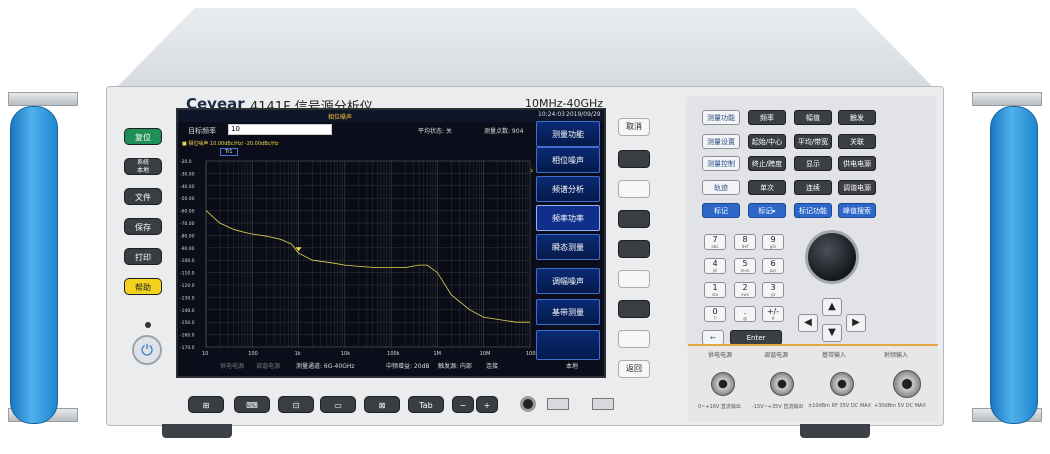 The image size is (1050, 454). Describe the element at coordinates (715, 290) in the screenshot. I see `digit-key-6: 1 stu` at that location.